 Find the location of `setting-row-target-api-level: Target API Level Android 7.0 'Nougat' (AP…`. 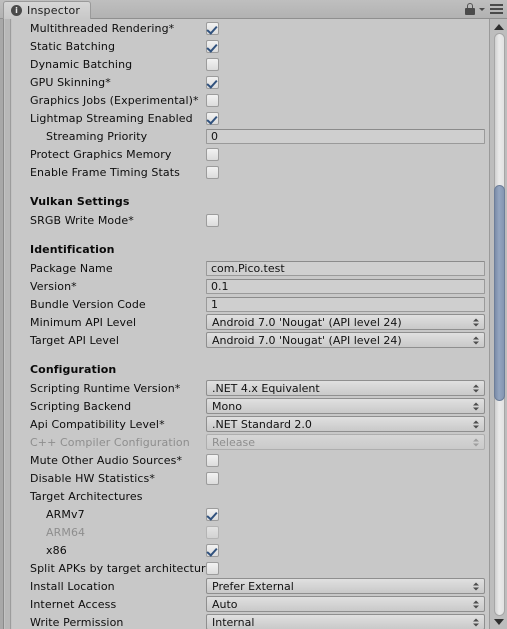

setting-row-target-api-level: Target API Level Android 7.0 'Nougat' (AP… is located at coordinates (250, 340).